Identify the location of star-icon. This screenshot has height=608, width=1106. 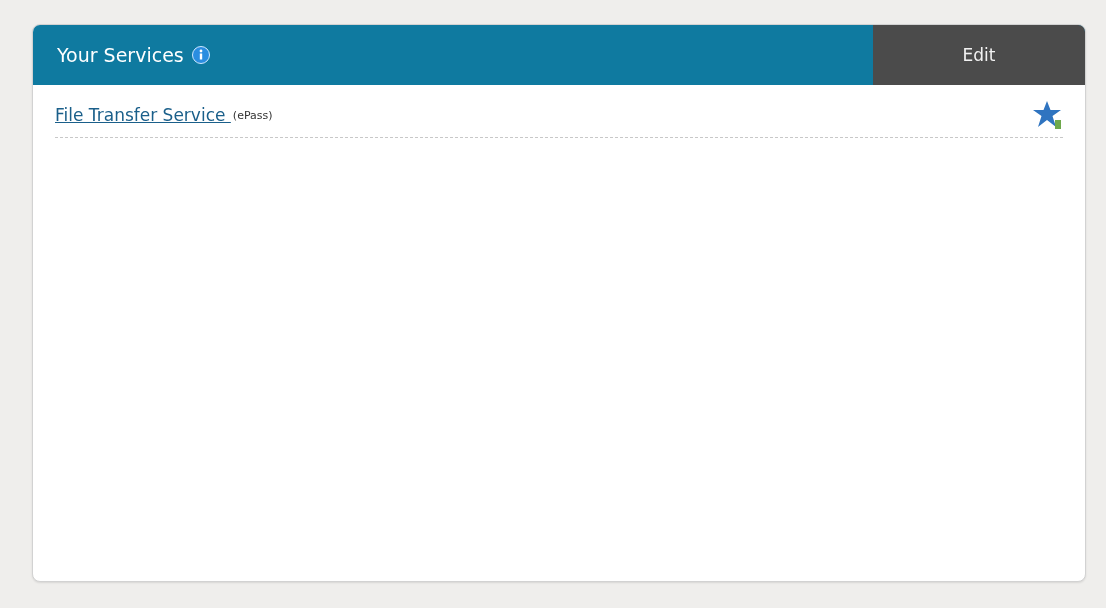
(1048, 115).